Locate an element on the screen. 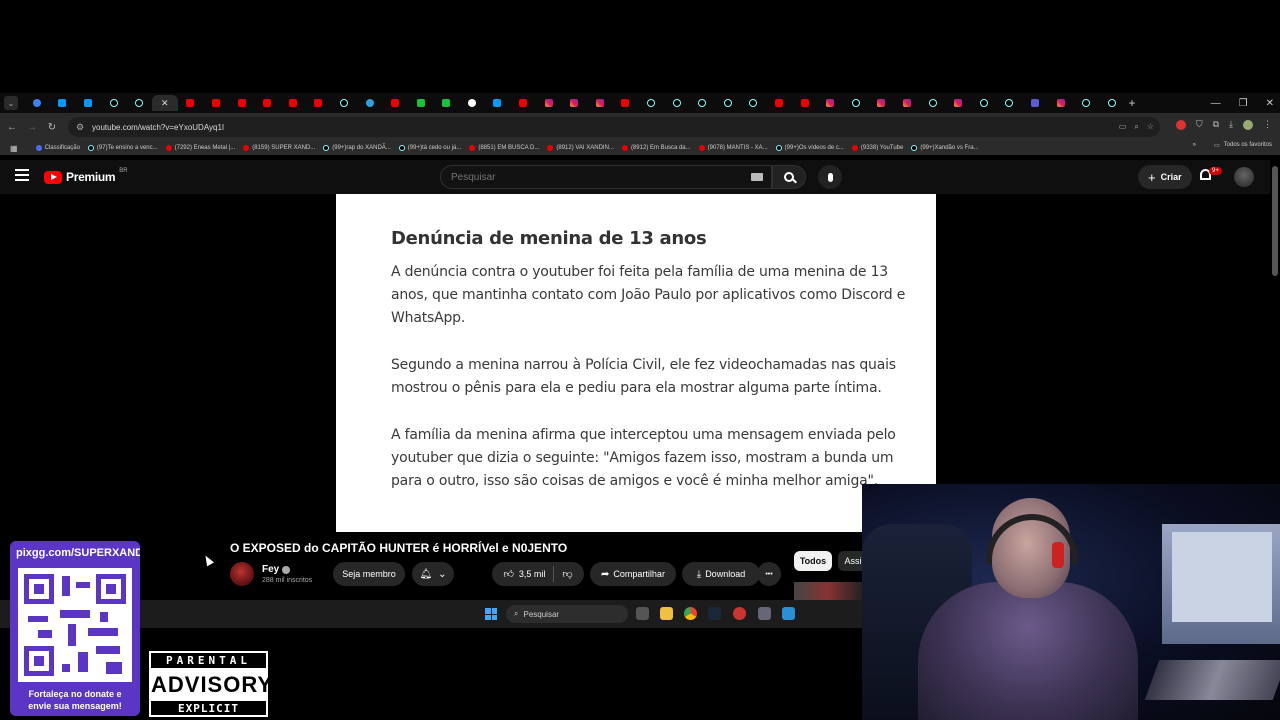  page-scrollbar is located at coordinates (1275, 221).